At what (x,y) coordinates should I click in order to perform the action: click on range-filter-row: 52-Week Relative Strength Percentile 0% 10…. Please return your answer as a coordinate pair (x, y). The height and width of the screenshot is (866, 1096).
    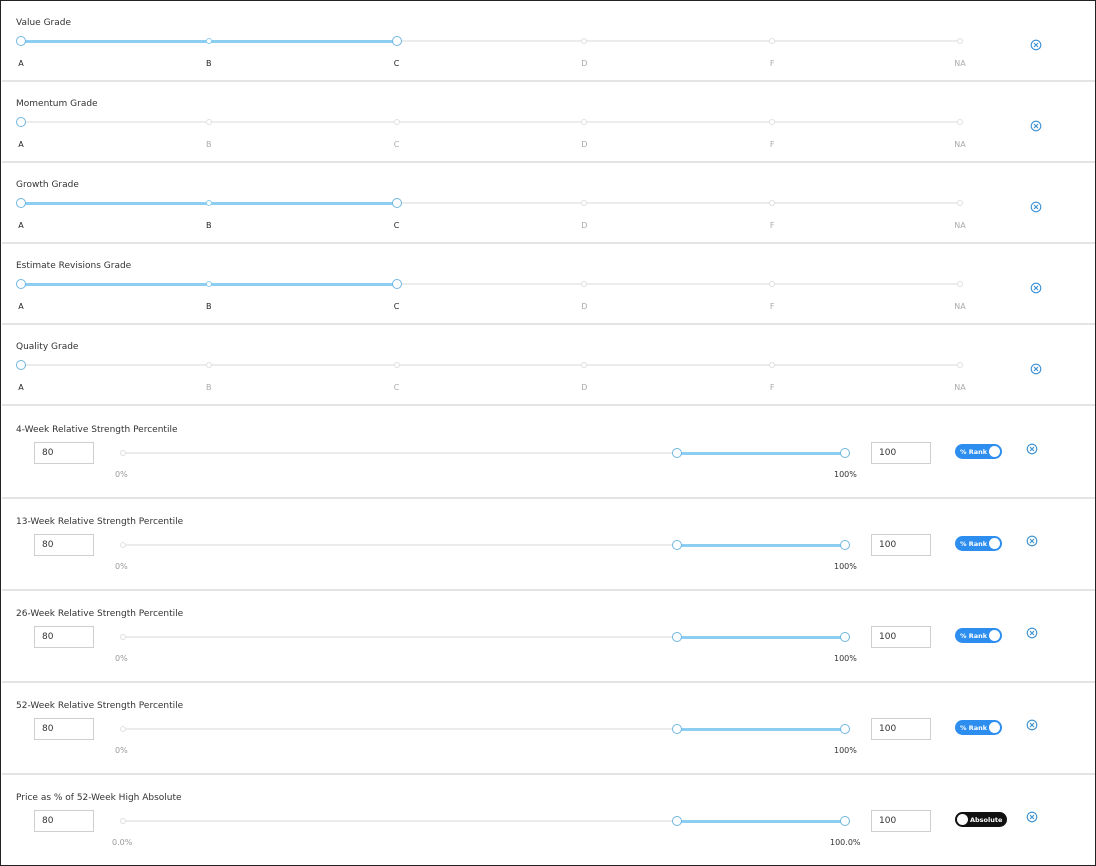
    Looking at the image, I should click on (548, 729).